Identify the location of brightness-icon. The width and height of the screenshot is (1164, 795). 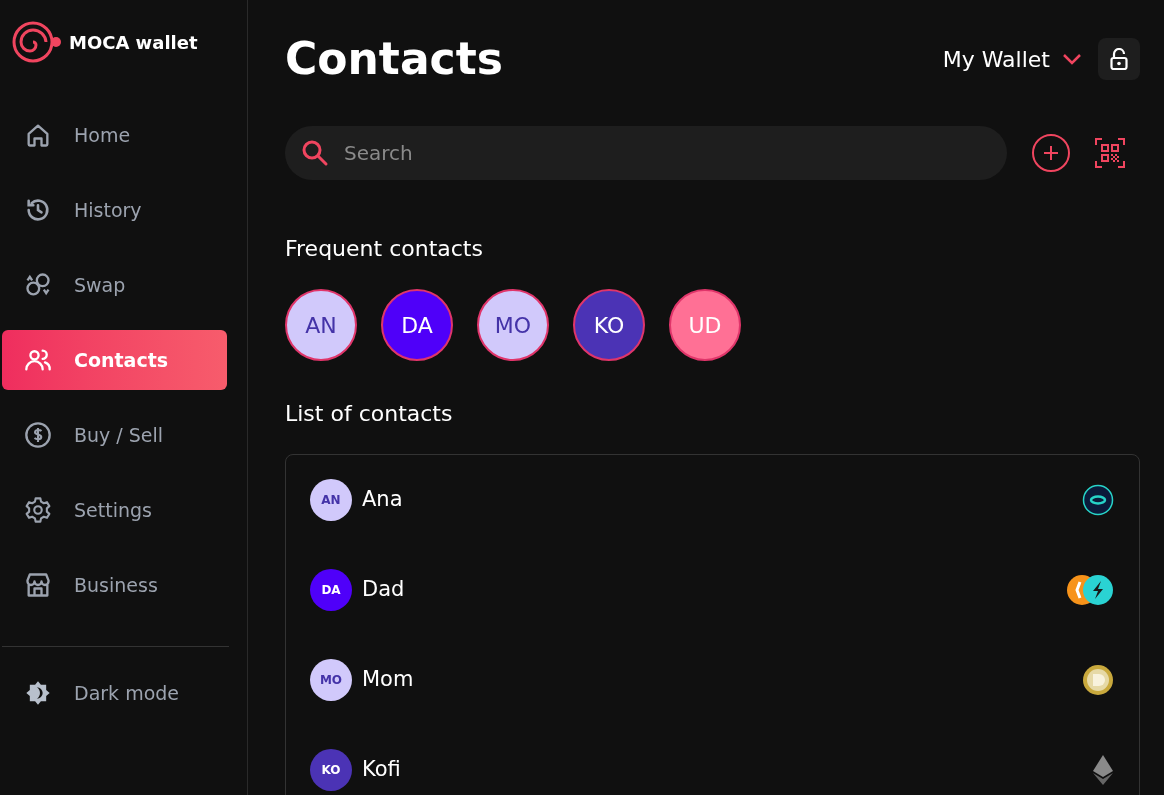
(38, 693).